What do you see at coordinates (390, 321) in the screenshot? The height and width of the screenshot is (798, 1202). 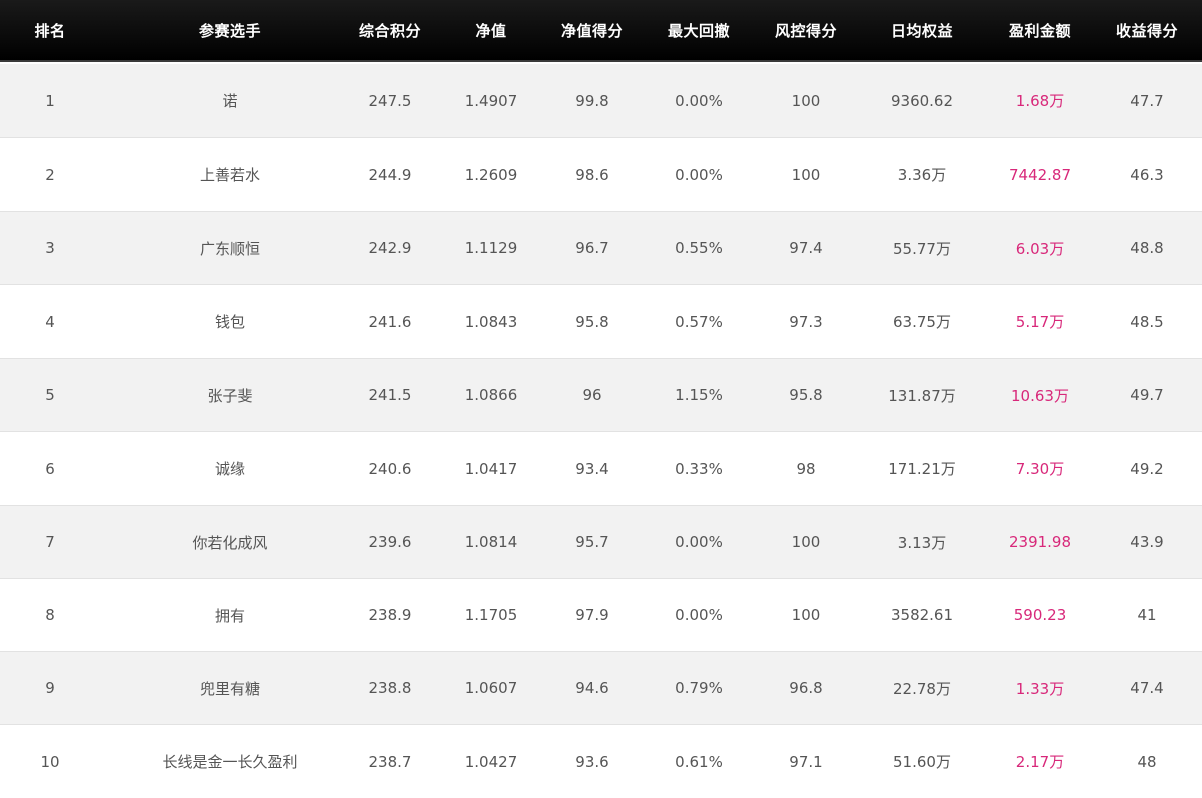 I see `total-score-cell: 241.6` at bounding box center [390, 321].